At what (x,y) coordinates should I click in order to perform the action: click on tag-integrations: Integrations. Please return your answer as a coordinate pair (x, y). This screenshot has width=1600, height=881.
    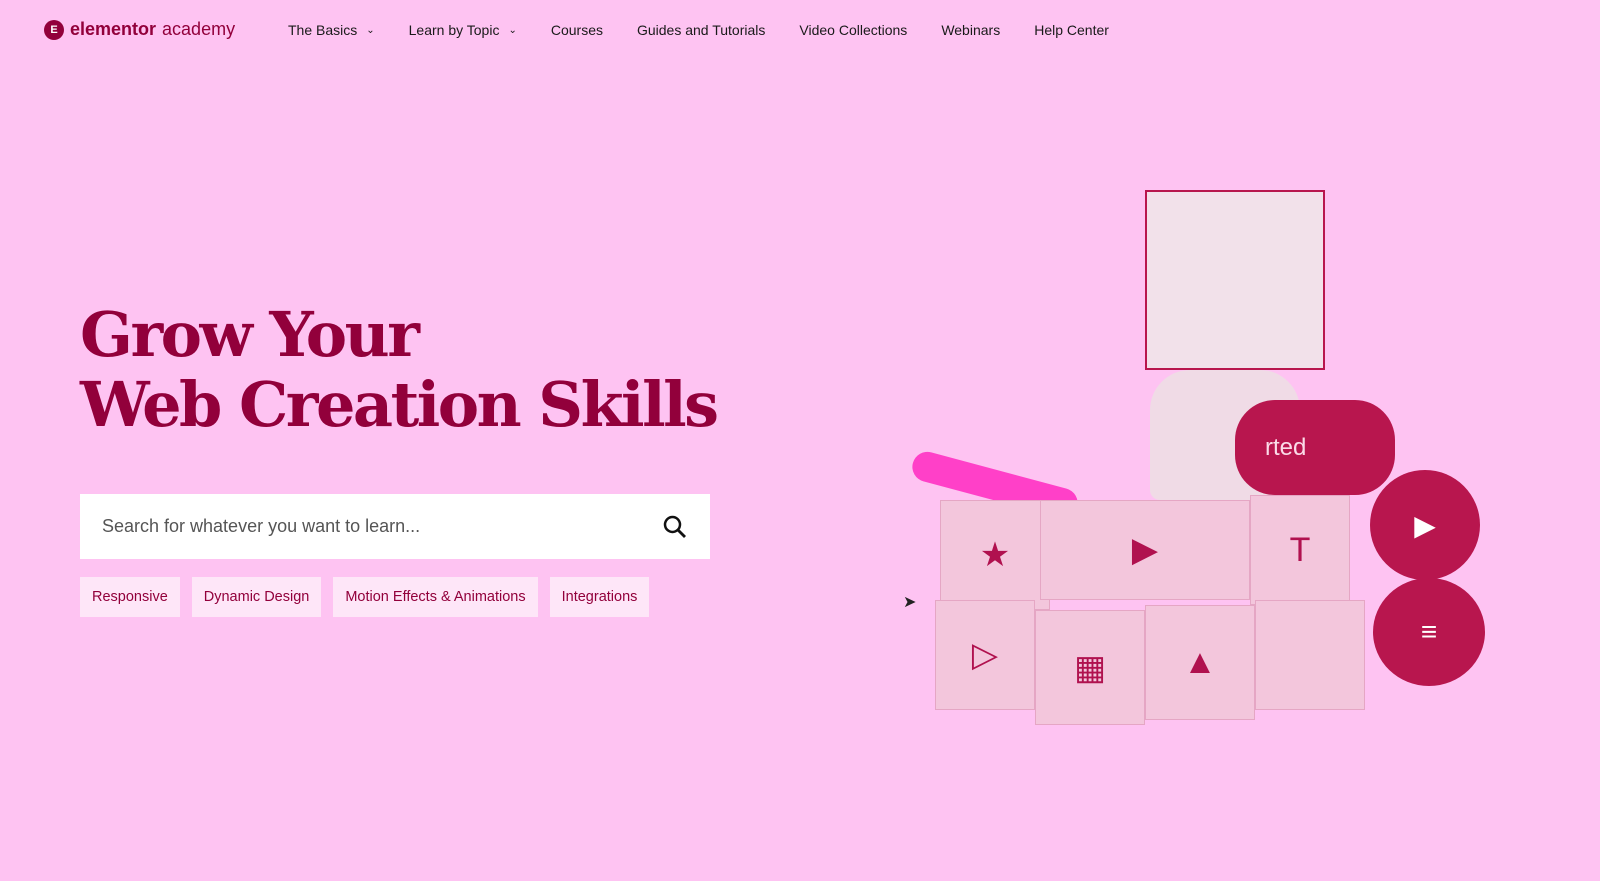
    Looking at the image, I should click on (599, 597).